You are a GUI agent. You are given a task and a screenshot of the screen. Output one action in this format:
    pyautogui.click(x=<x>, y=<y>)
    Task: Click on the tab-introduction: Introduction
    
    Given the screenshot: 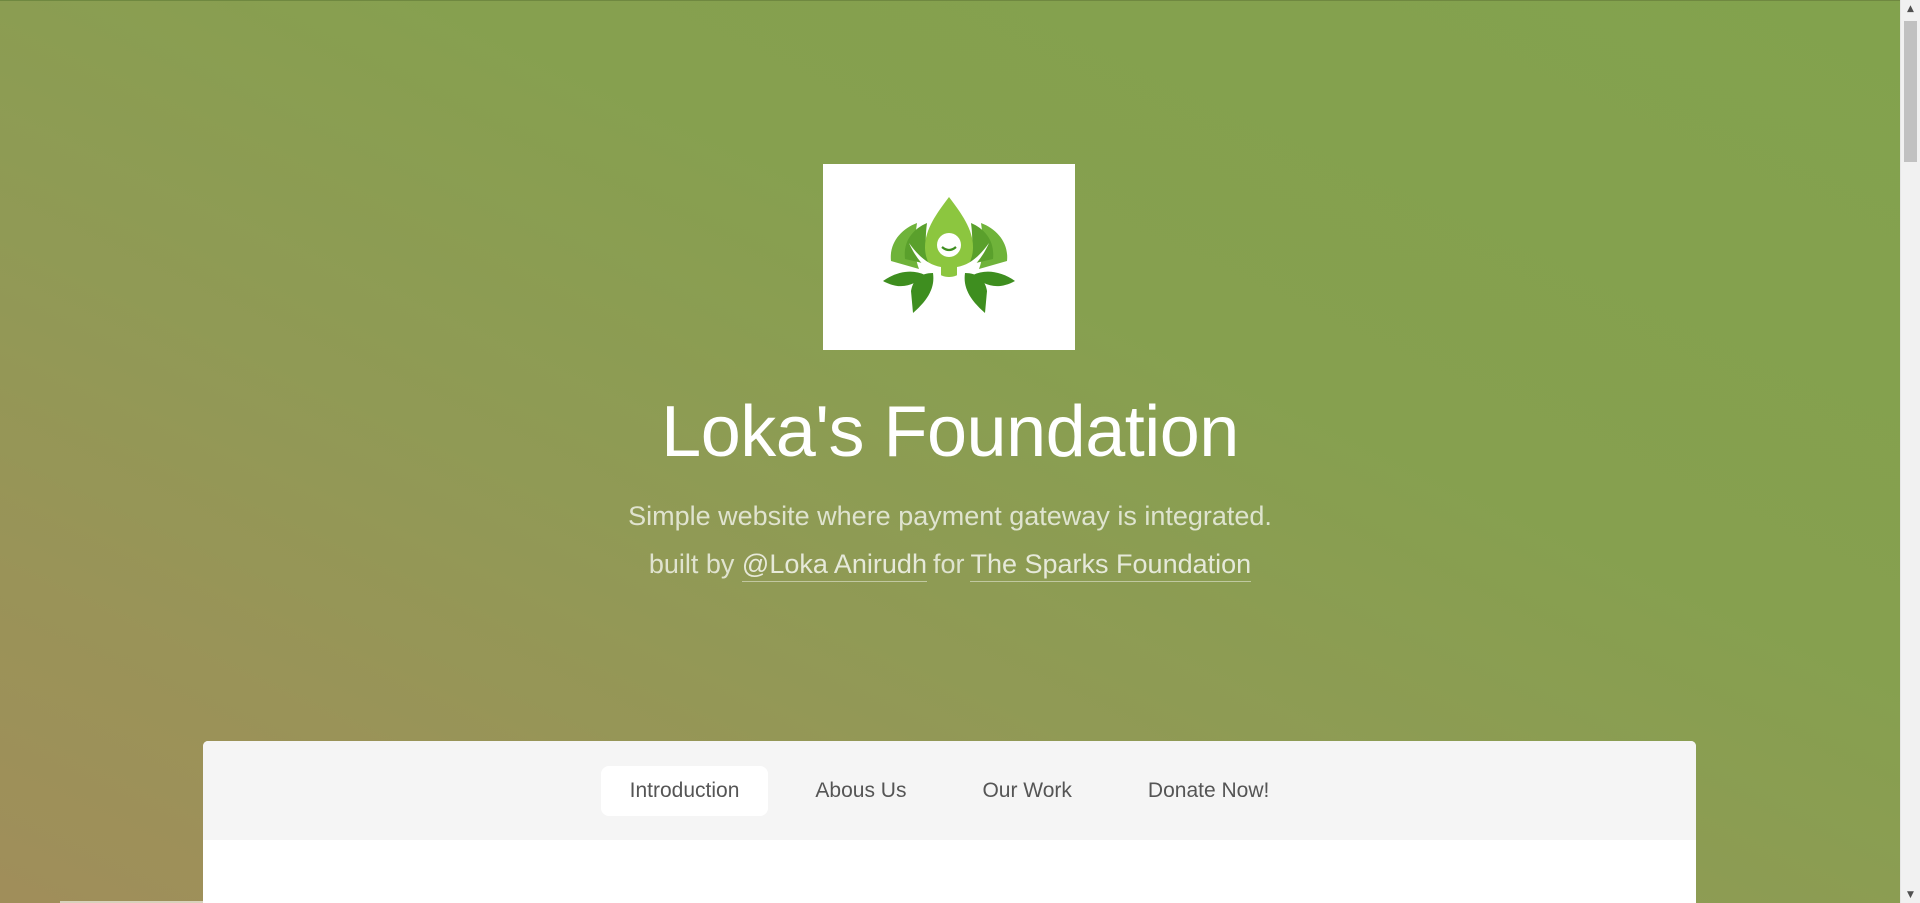 What is the action you would take?
    pyautogui.click(x=684, y=790)
    